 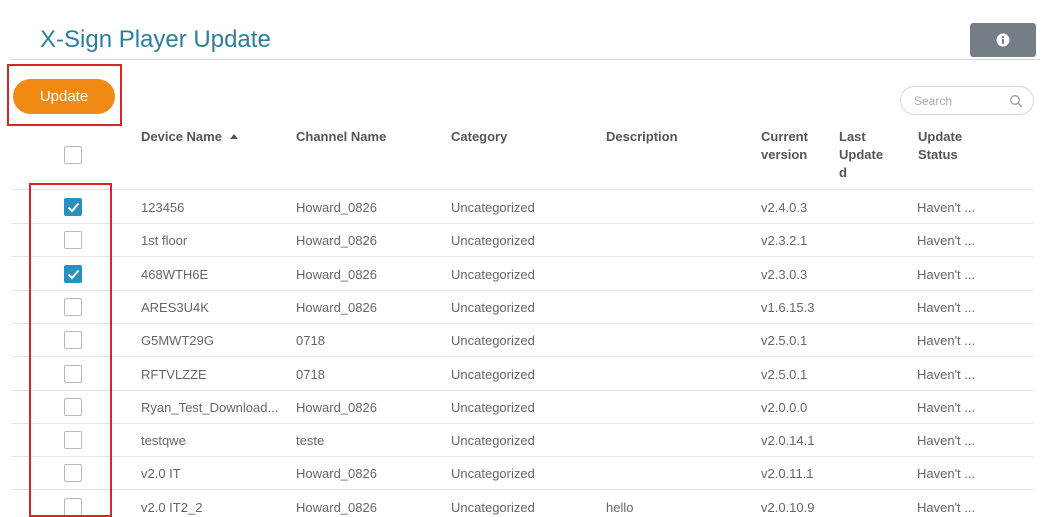 I want to click on update-button: Update, so click(x=64, y=96).